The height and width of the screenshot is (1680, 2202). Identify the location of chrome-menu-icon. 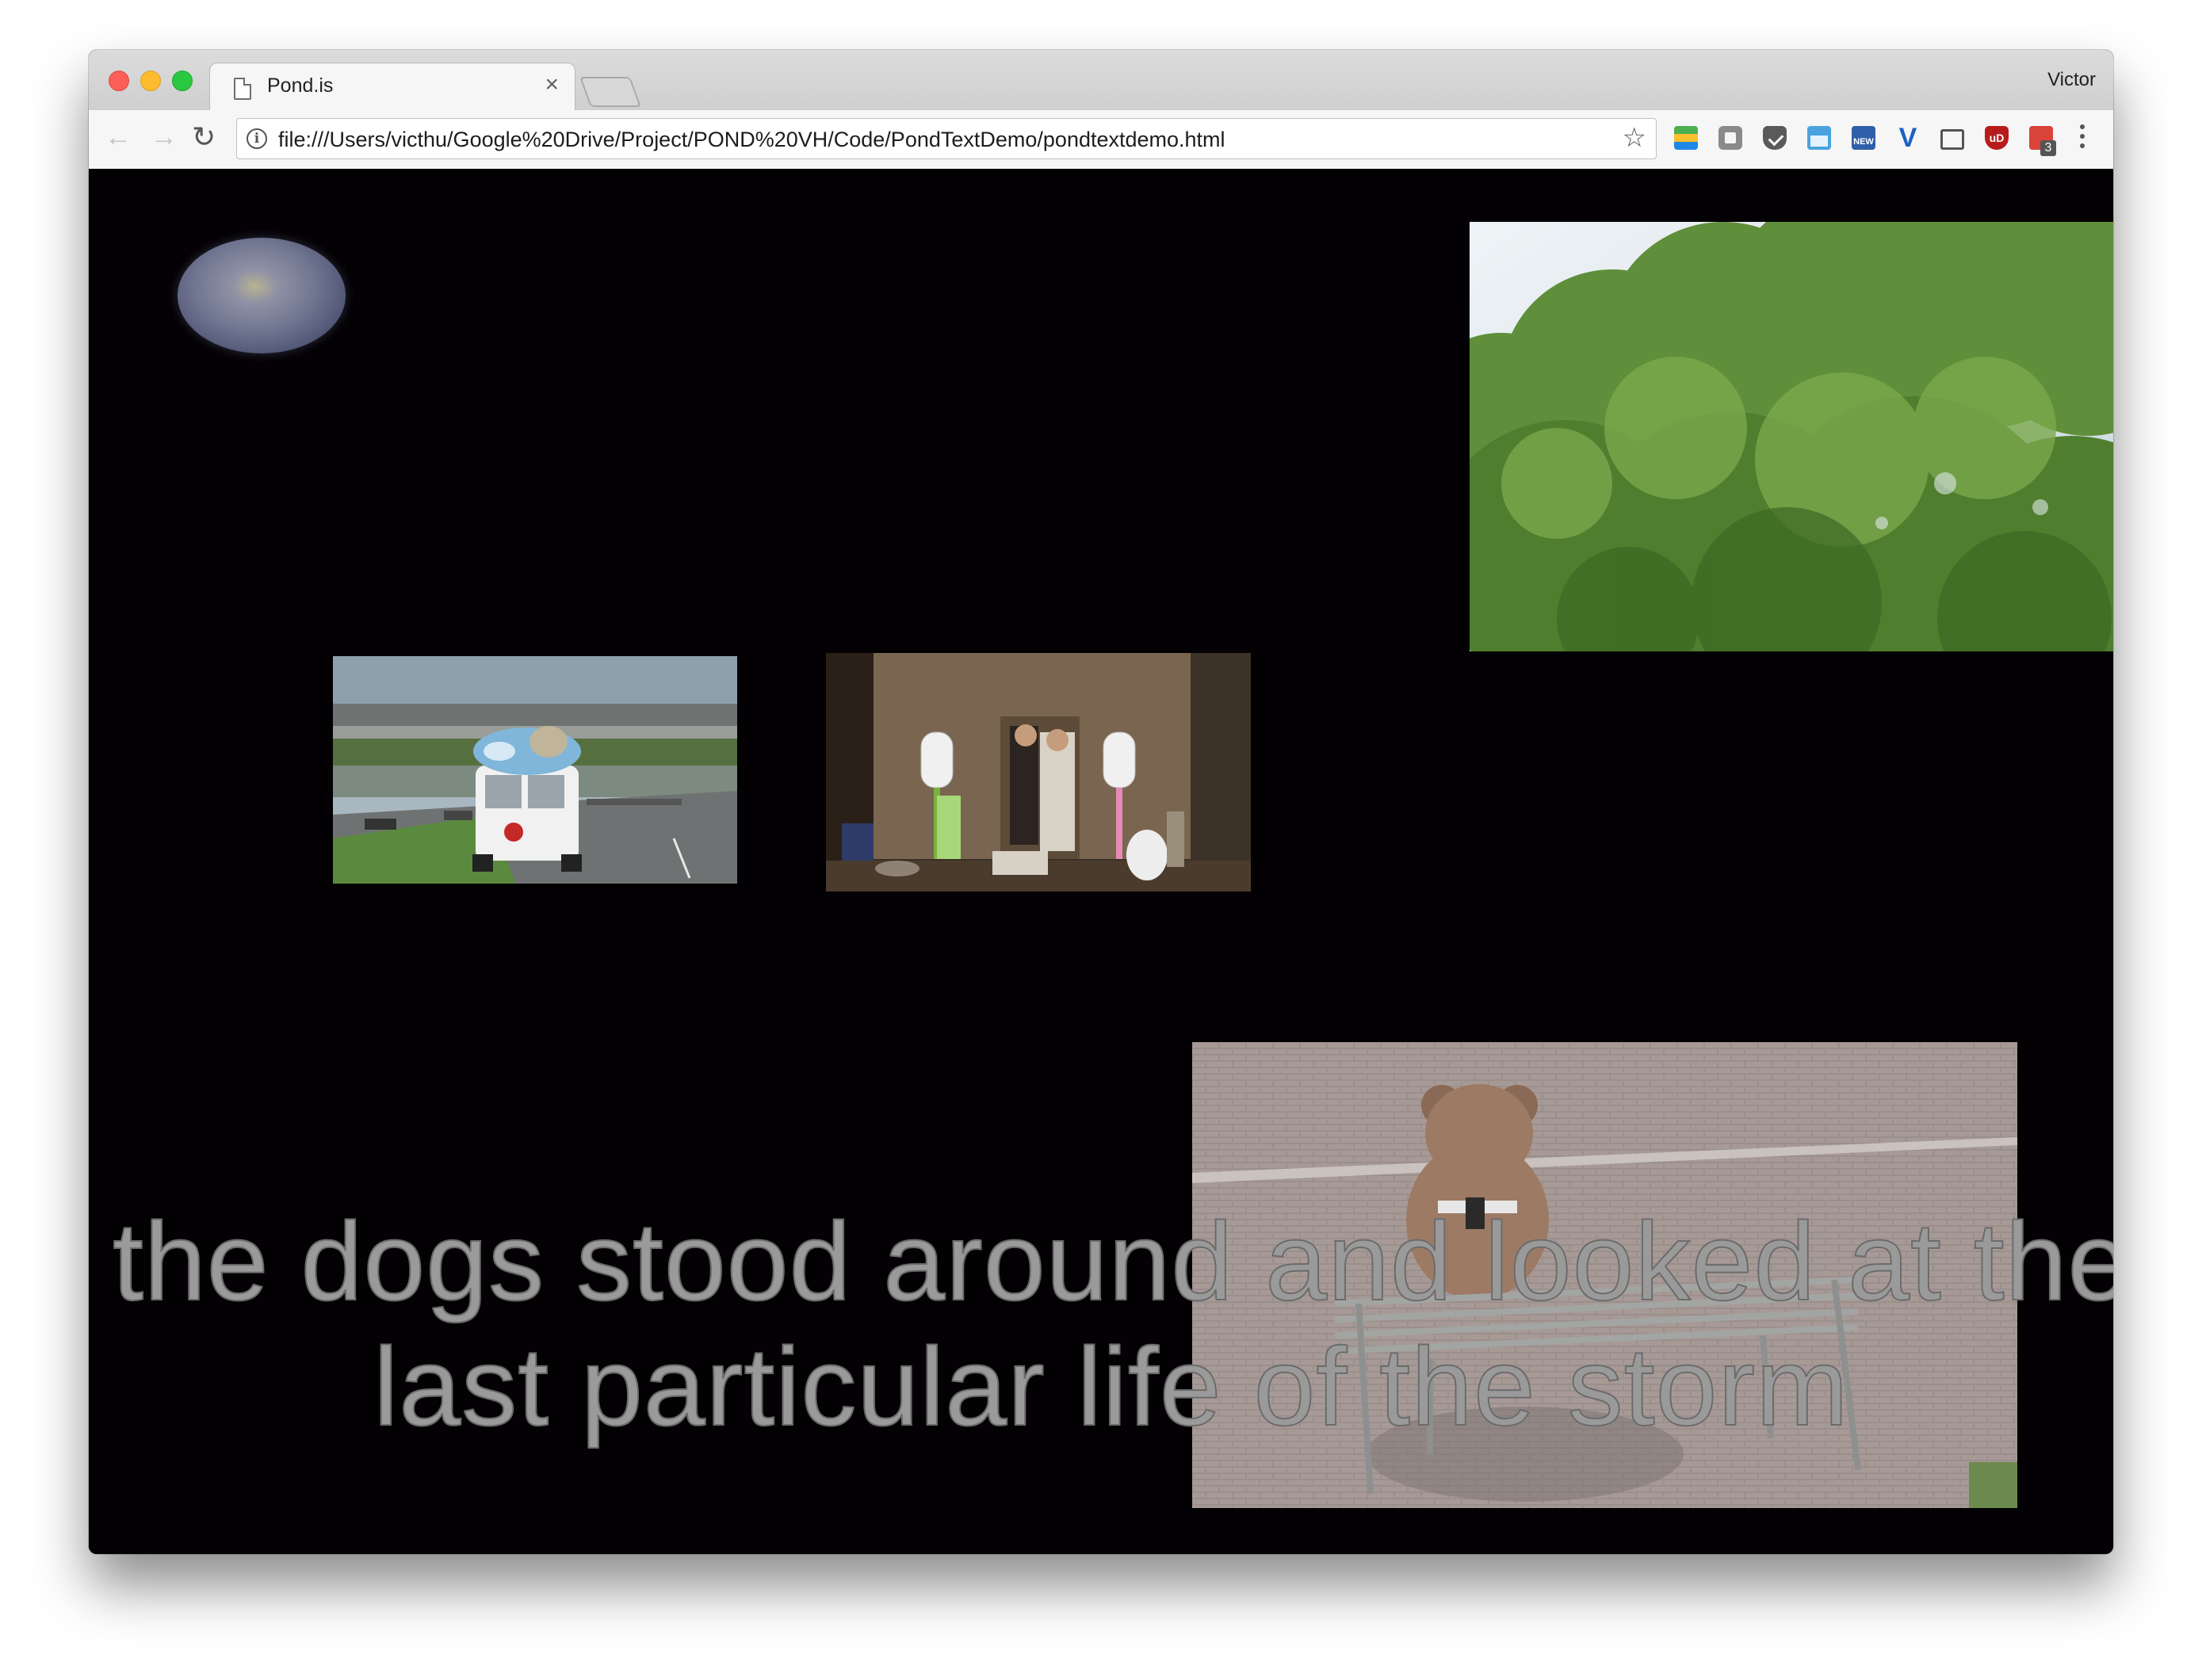
(2082, 137).